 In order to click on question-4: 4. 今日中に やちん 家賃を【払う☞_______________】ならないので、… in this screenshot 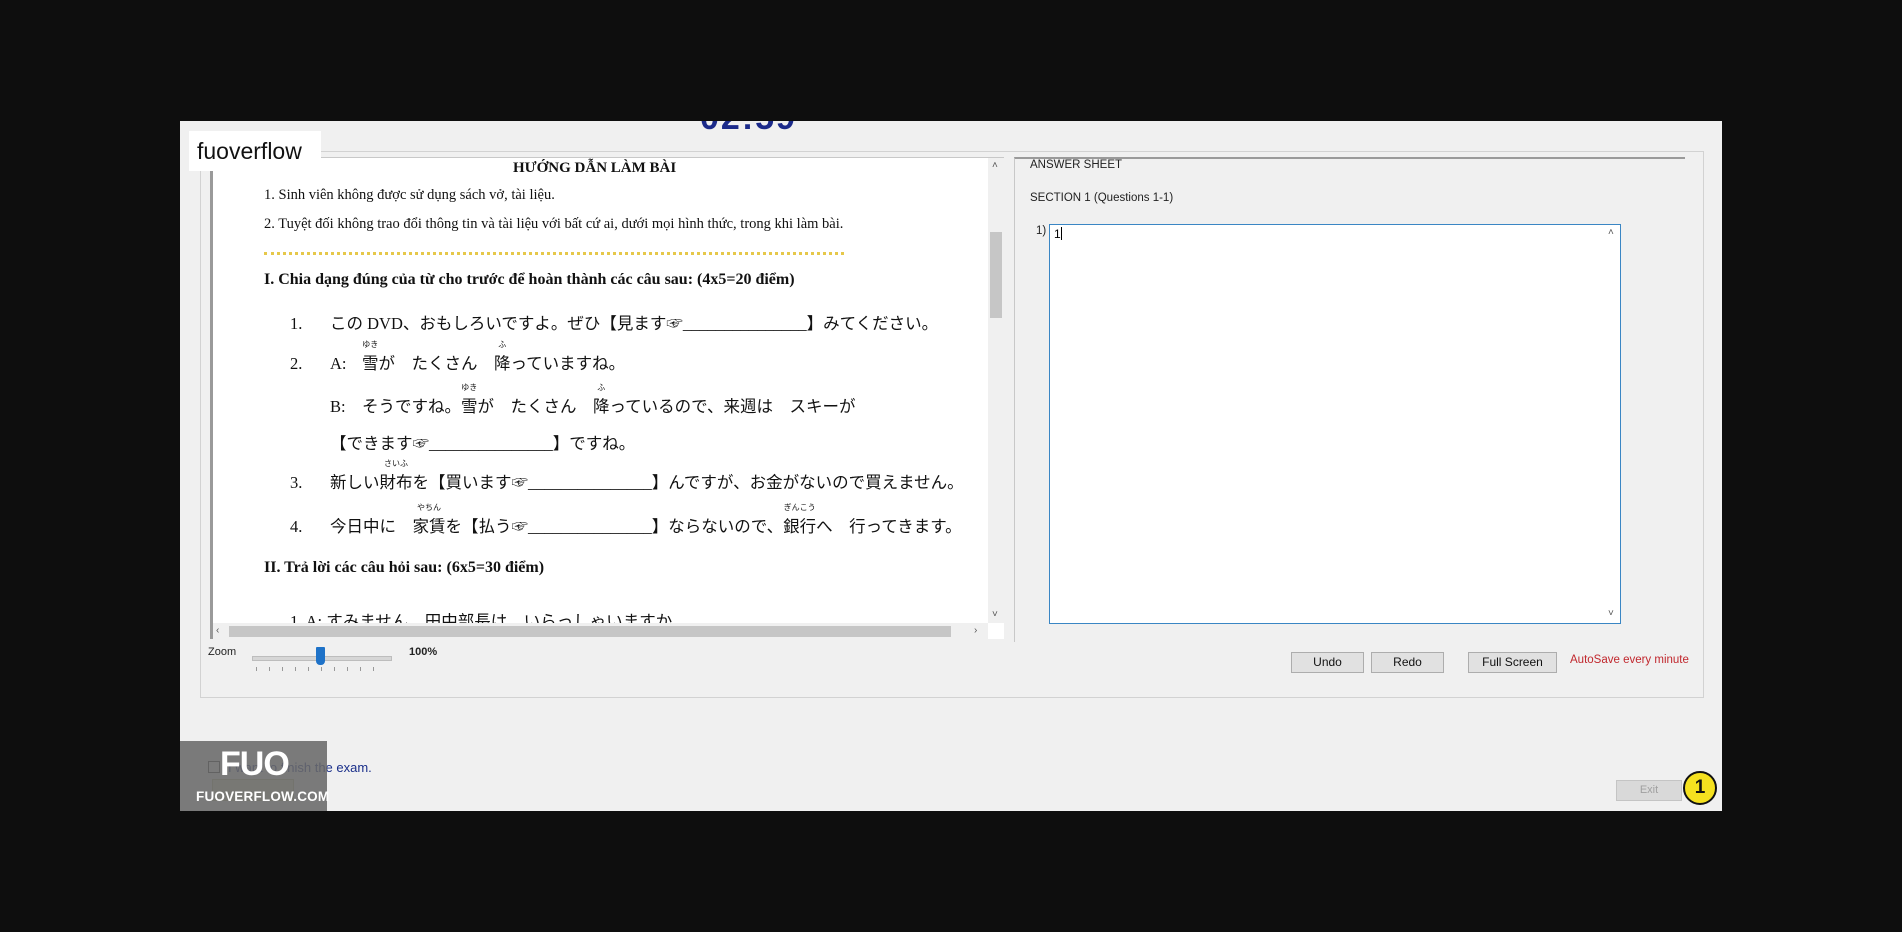, I will do `click(626, 519)`.